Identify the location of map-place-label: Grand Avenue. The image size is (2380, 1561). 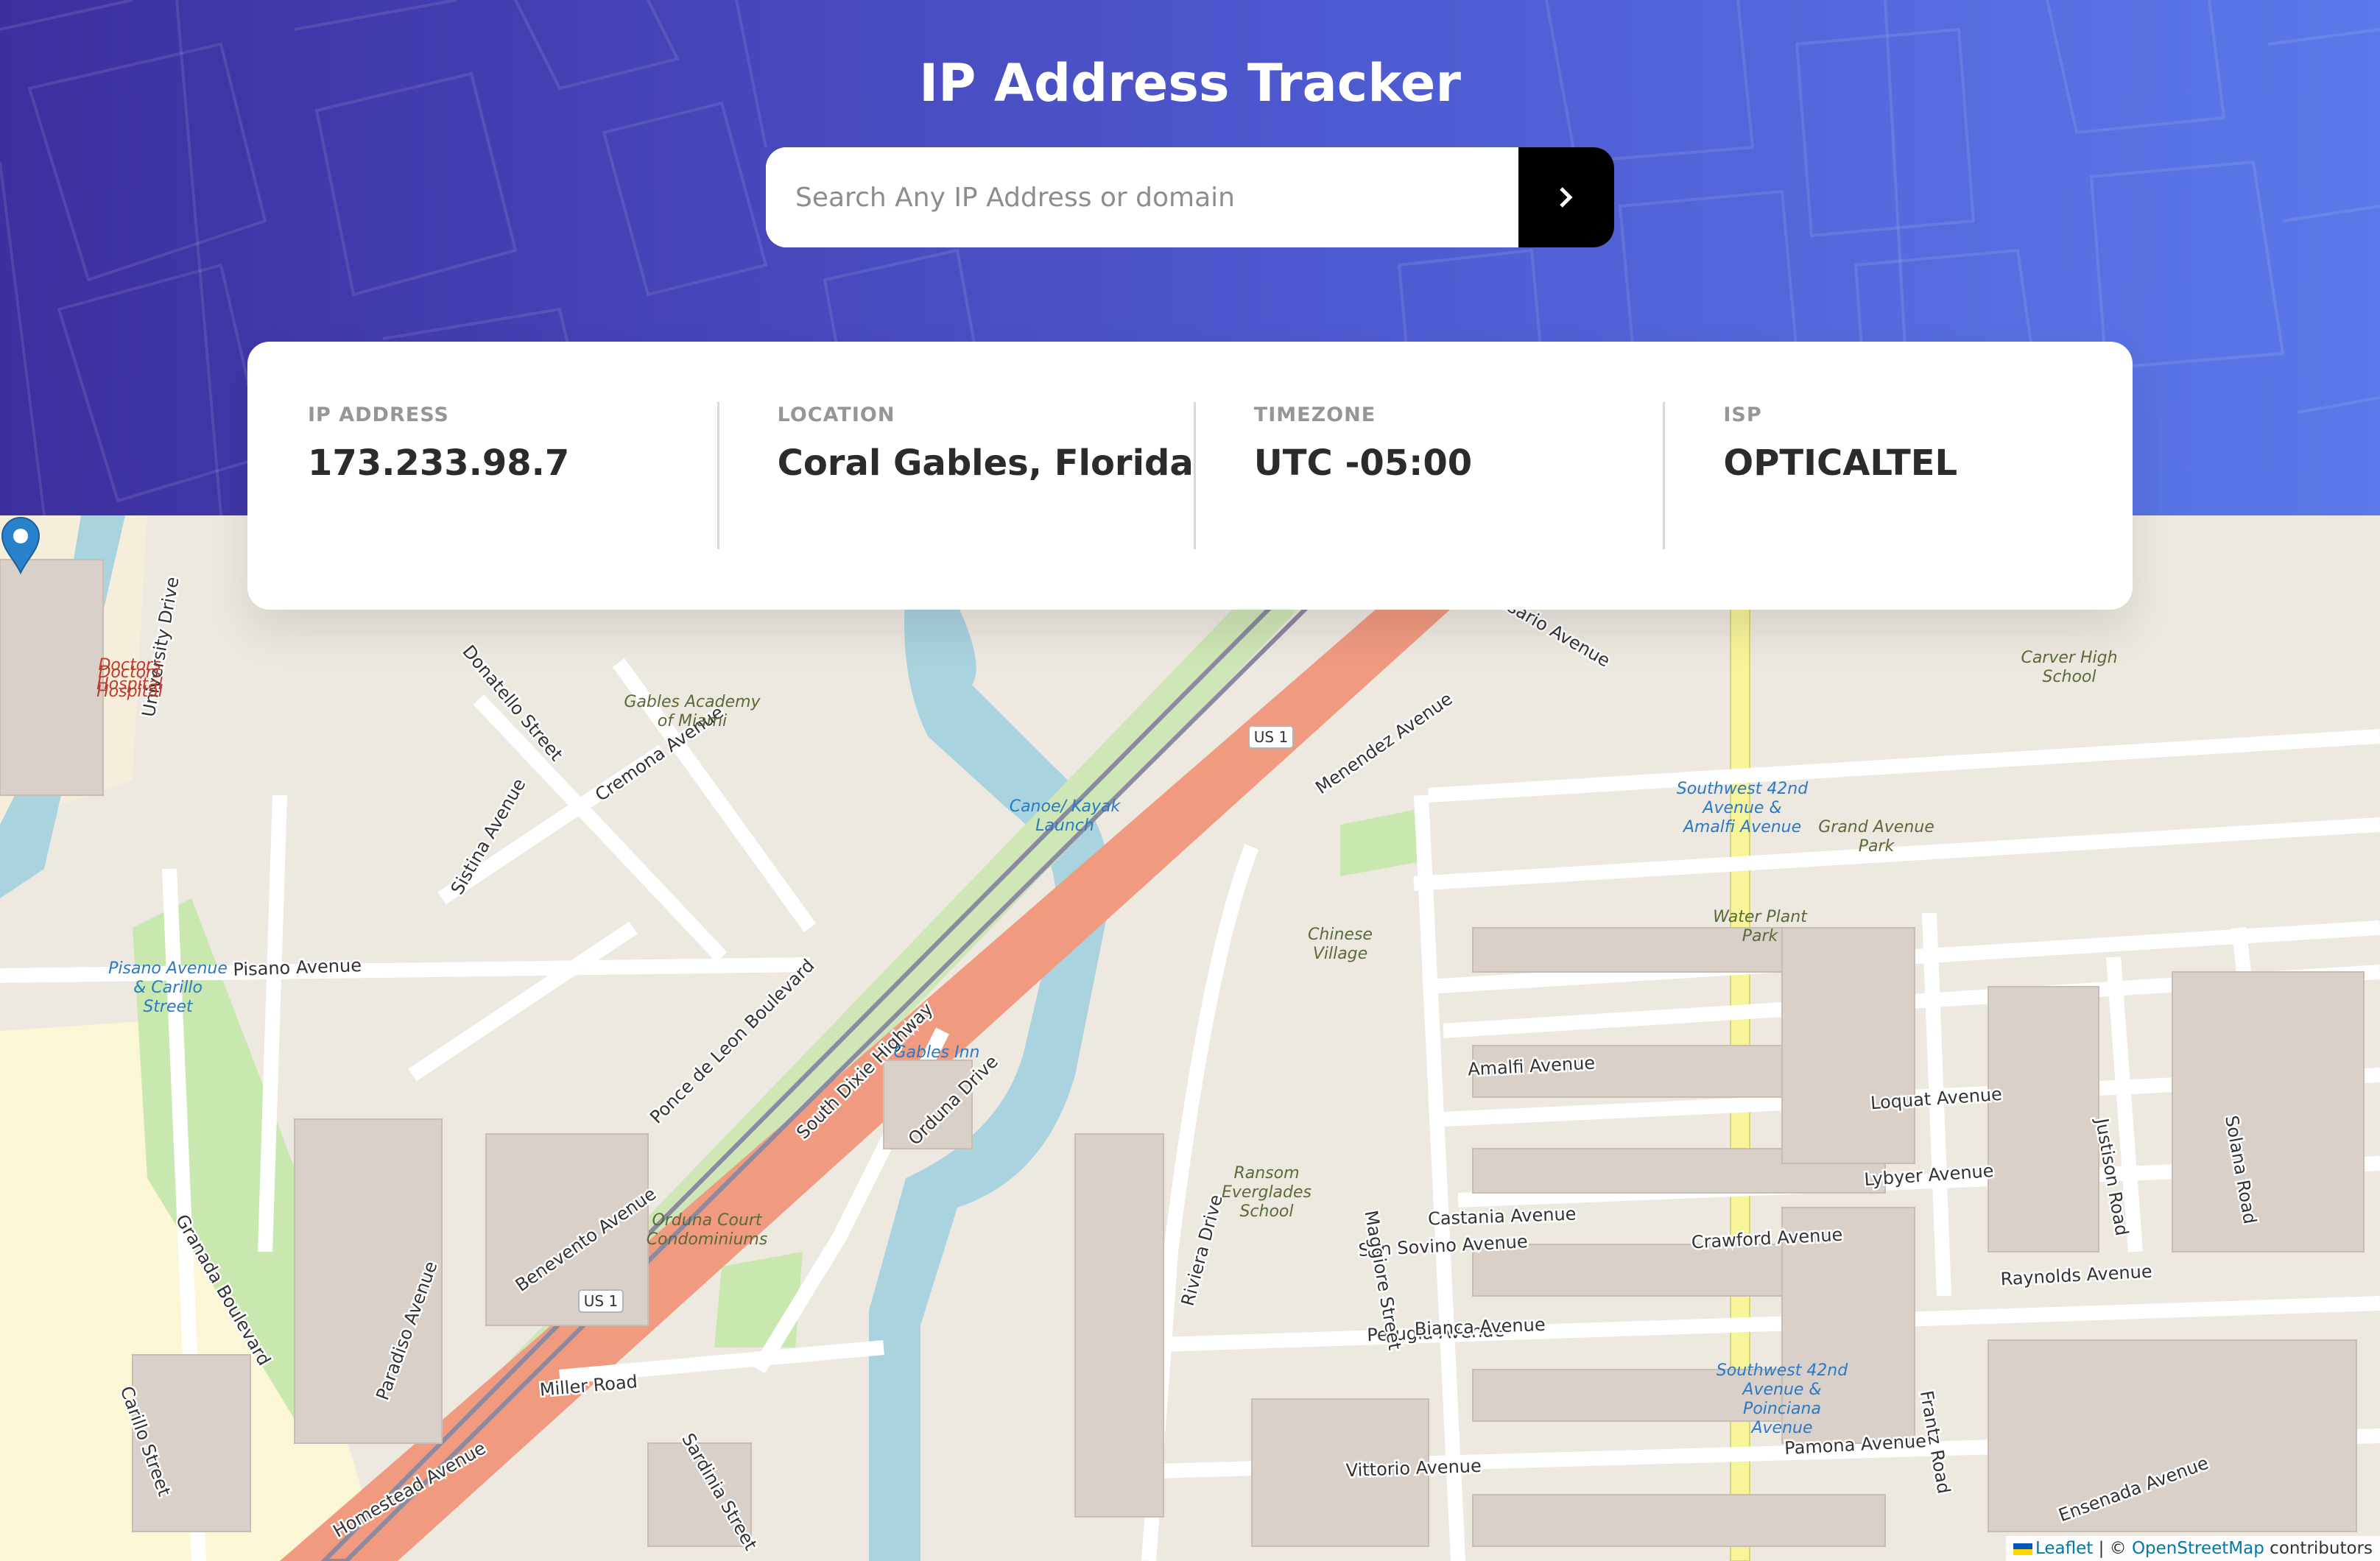
(1876, 827).